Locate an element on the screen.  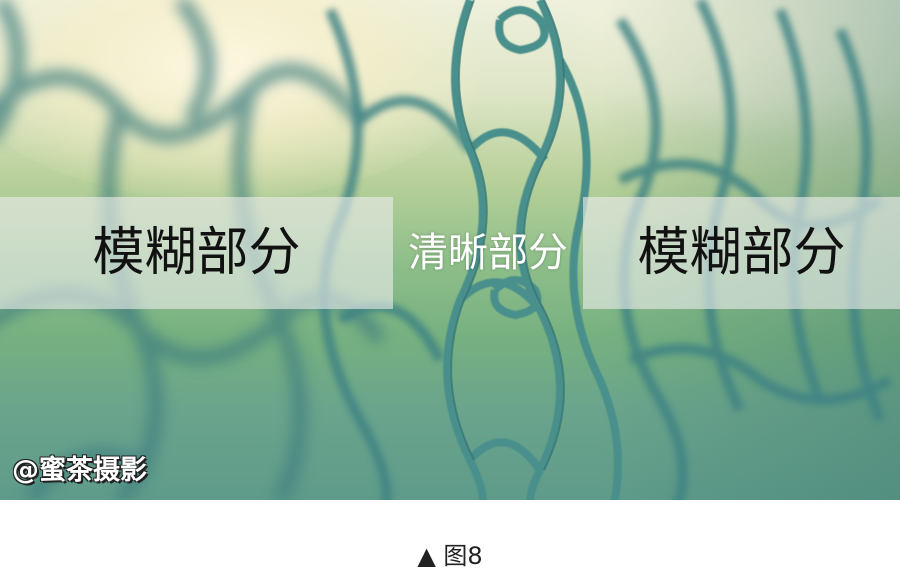
blurred-region-label-right: 模糊部分 is located at coordinates (741, 253).